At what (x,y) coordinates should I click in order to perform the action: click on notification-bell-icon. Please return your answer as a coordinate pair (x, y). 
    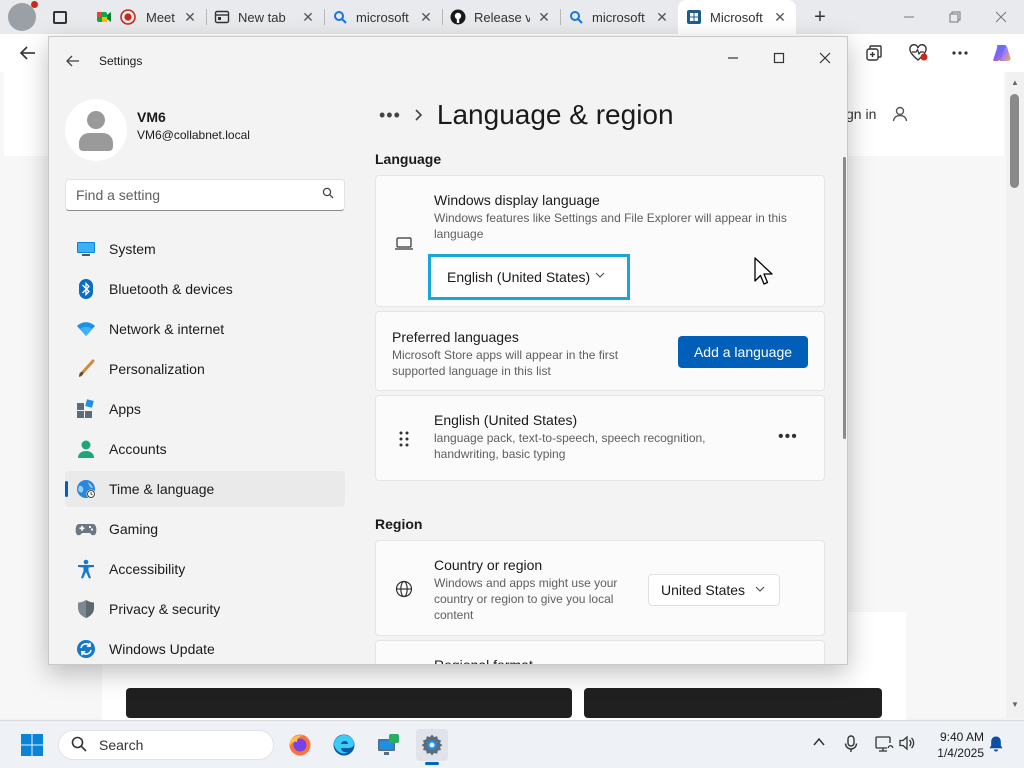
    Looking at the image, I should click on (997, 744).